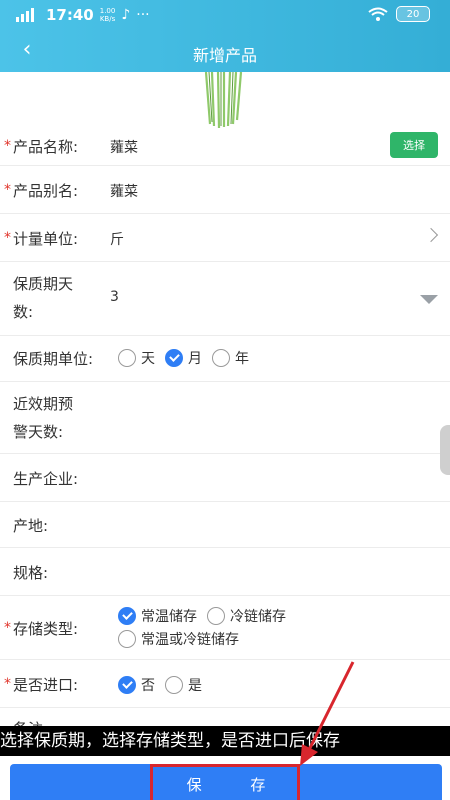 The width and height of the screenshot is (450, 800). Describe the element at coordinates (246, 616) in the screenshot. I see `radio-option-cold-chain: 冷链储存` at that location.